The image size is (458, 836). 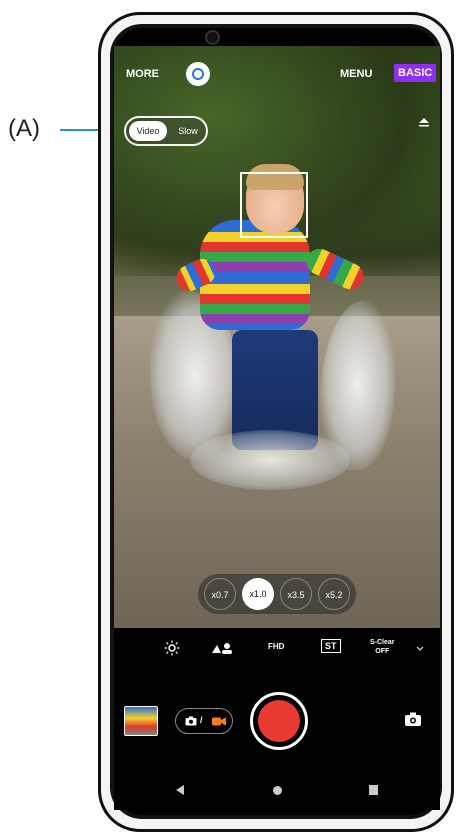 I want to click on home-icon, so click(x=277, y=790).